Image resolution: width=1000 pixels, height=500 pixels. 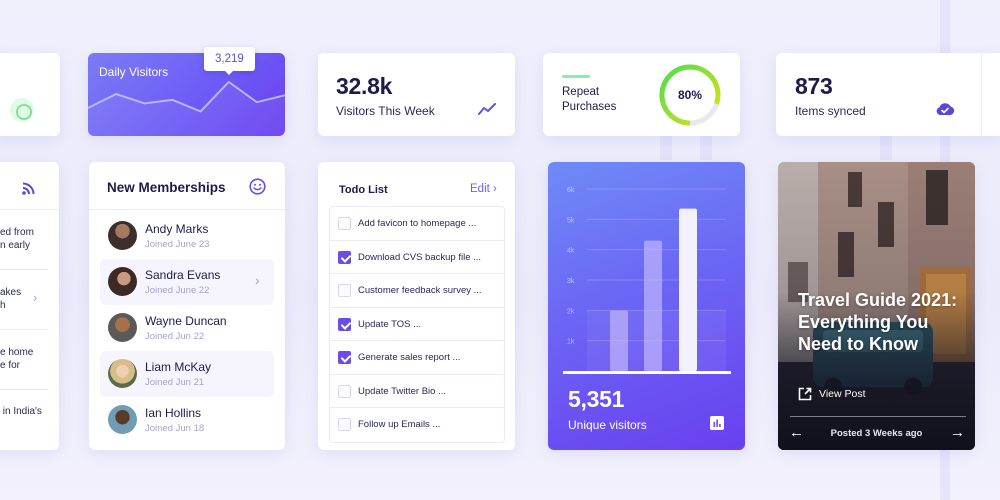 I want to click on partial-status-card, so click(x=30, y=94).